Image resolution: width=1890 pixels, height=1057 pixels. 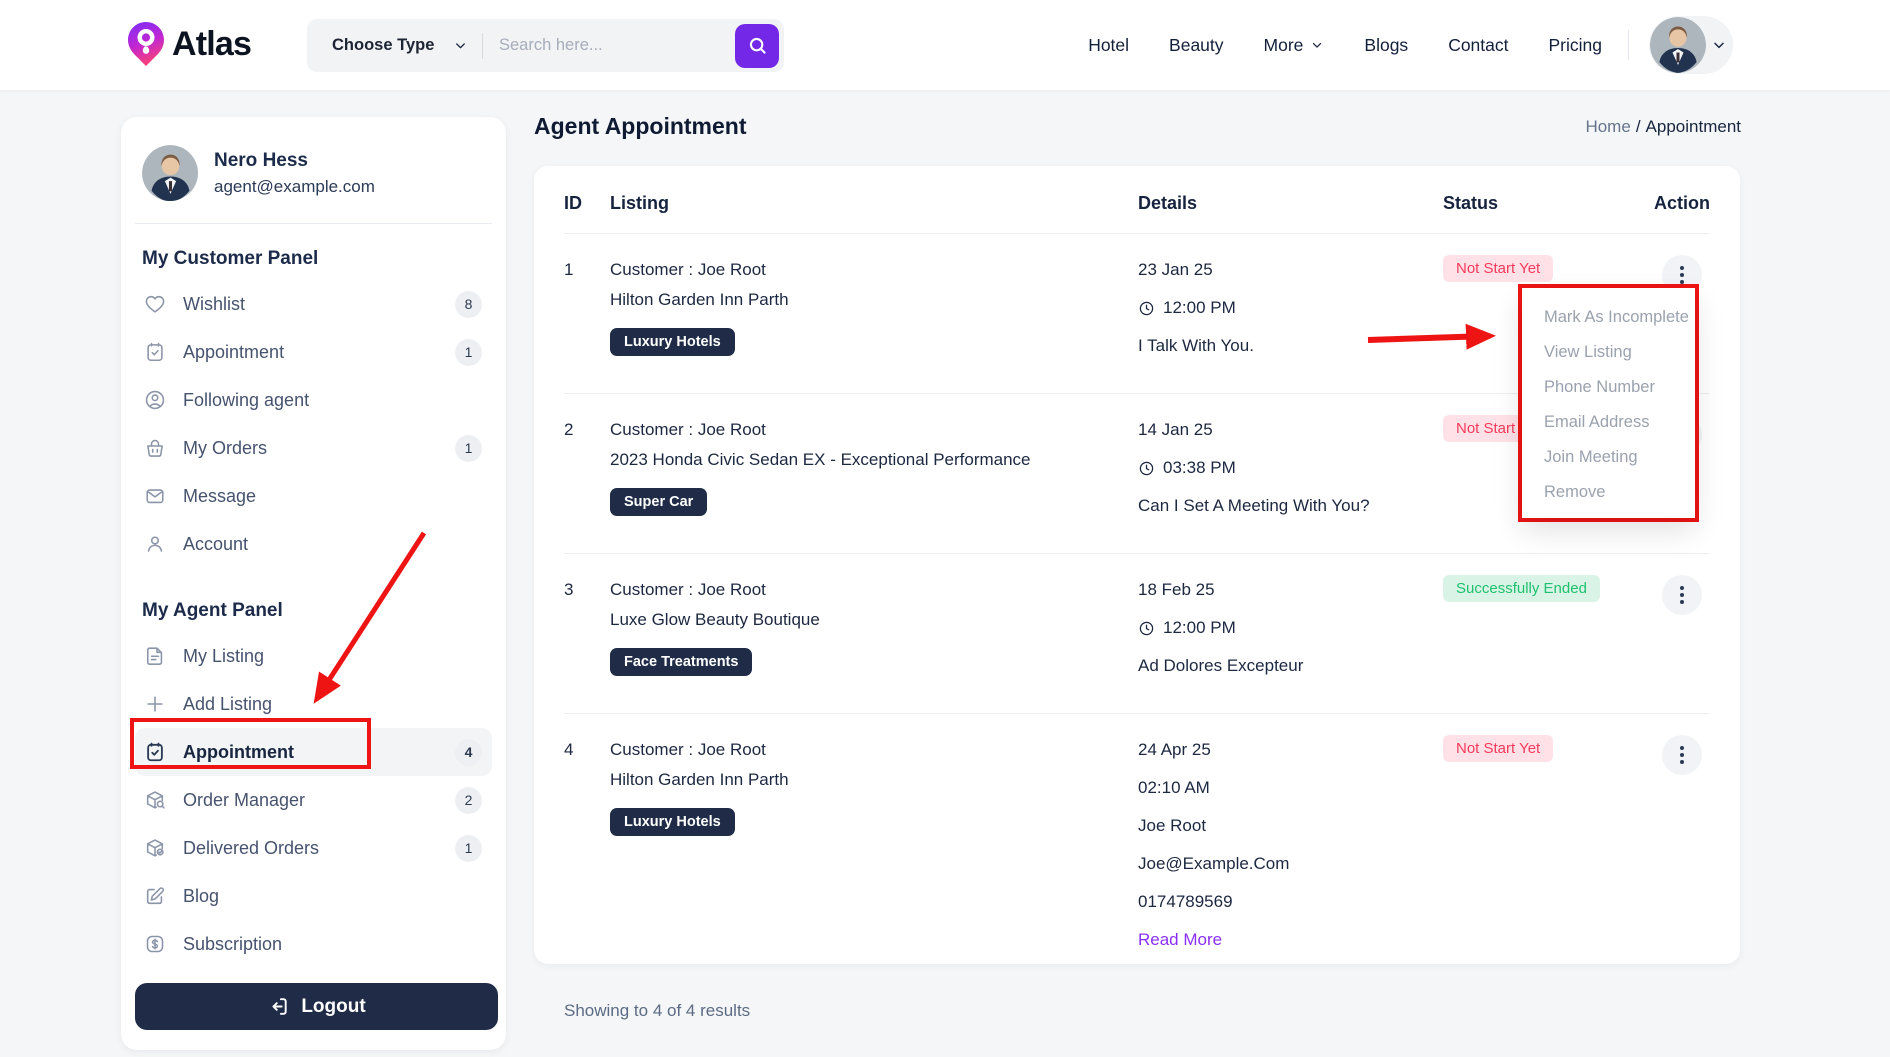 I want to click on sidebar-item-label: Wishlist, so click(x=214, y=303).